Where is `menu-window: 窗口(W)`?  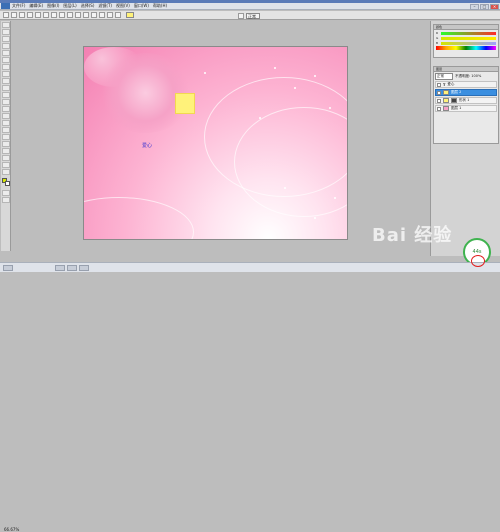
menu-window: 窗口(W) is located at coordinates (141, 6).